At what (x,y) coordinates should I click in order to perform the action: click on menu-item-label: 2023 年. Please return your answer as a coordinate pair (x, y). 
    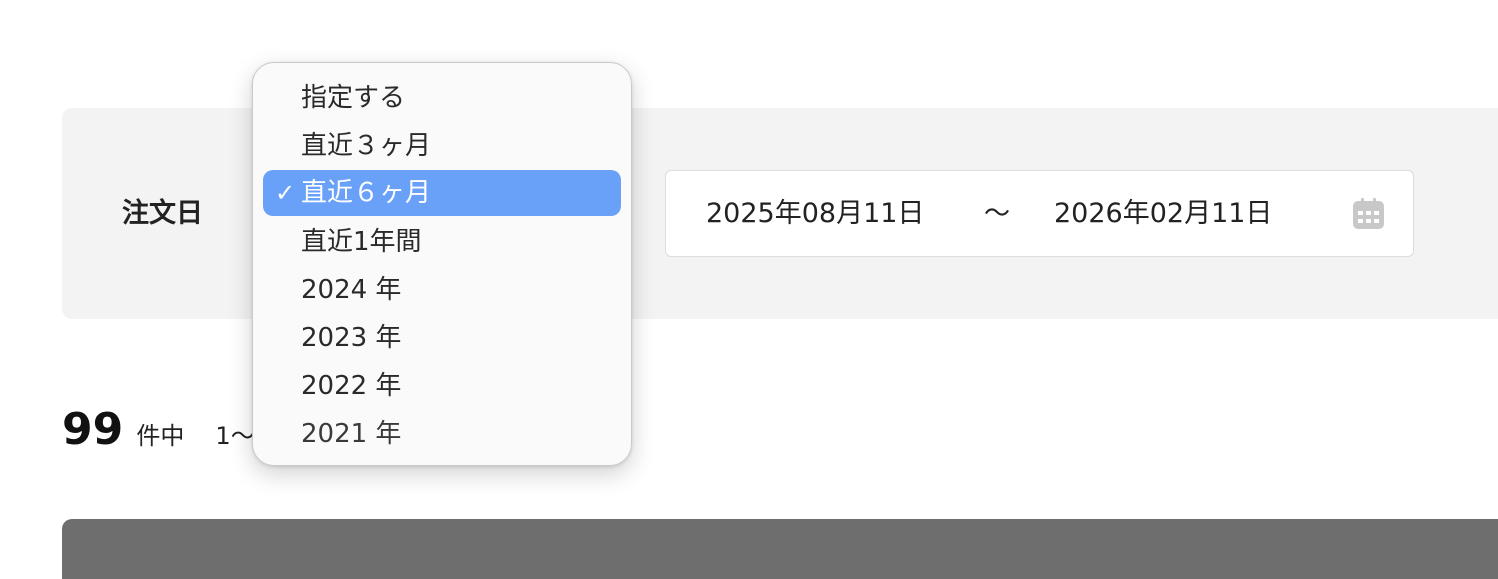
    Looking at the image, I should click on (351, 338).